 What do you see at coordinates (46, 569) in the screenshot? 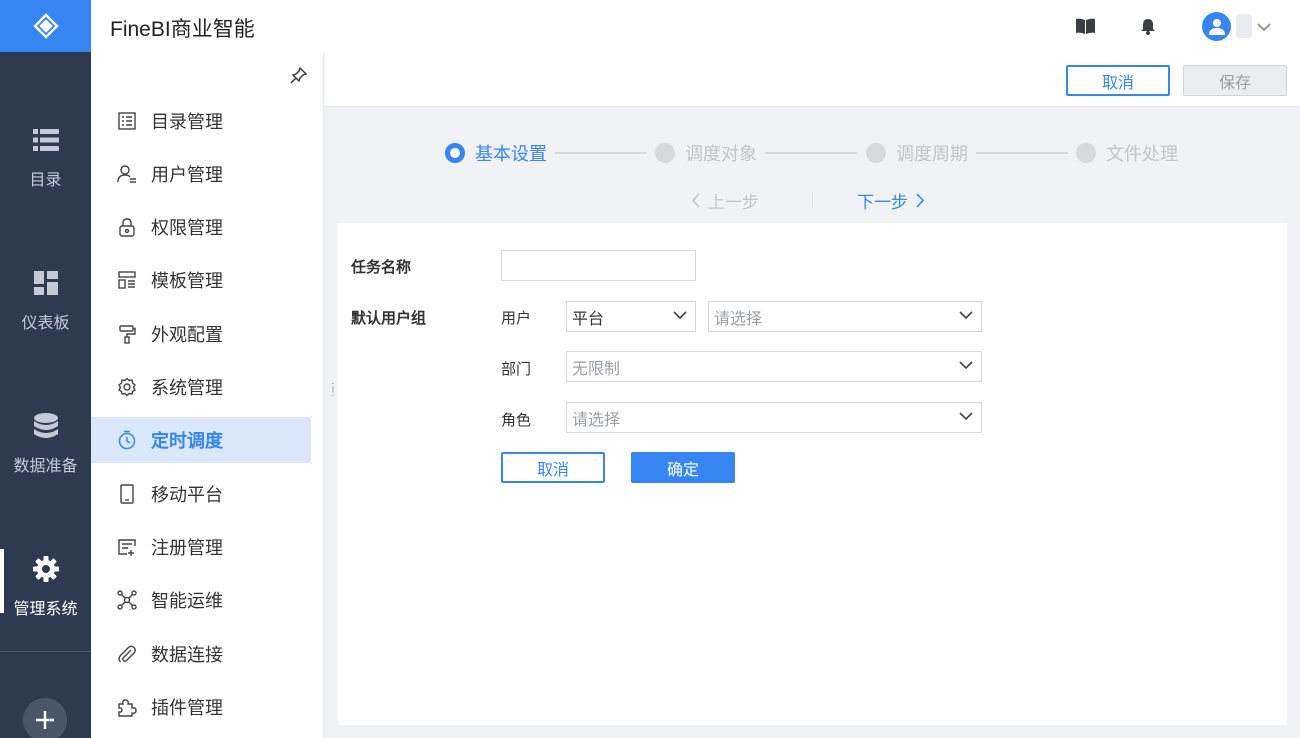
I see `gear-icon` at bounding box center [46, 569].